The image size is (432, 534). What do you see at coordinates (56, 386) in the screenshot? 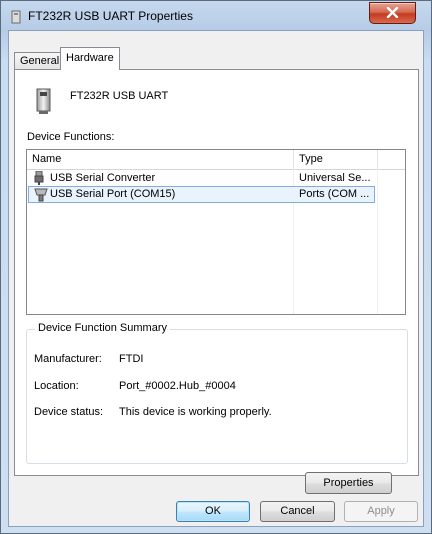
I see `location-label: Location:` at bounding box center [56, 386].